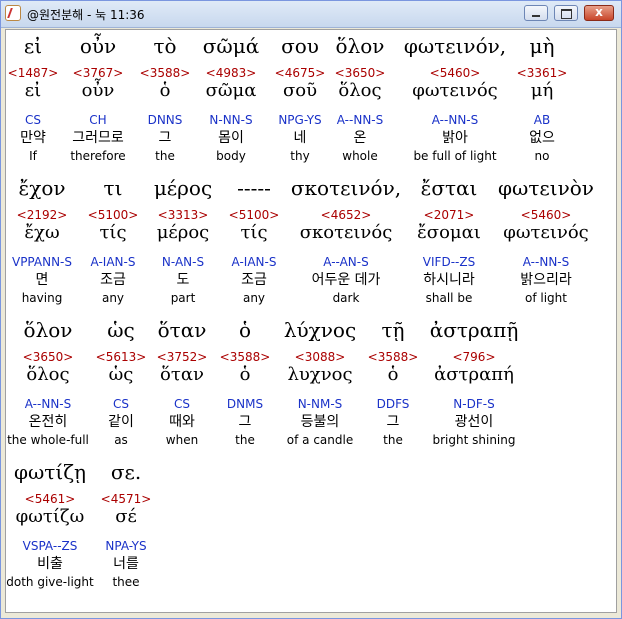  I want to click on greek-lemma: λυχνος, so click(320, 374).